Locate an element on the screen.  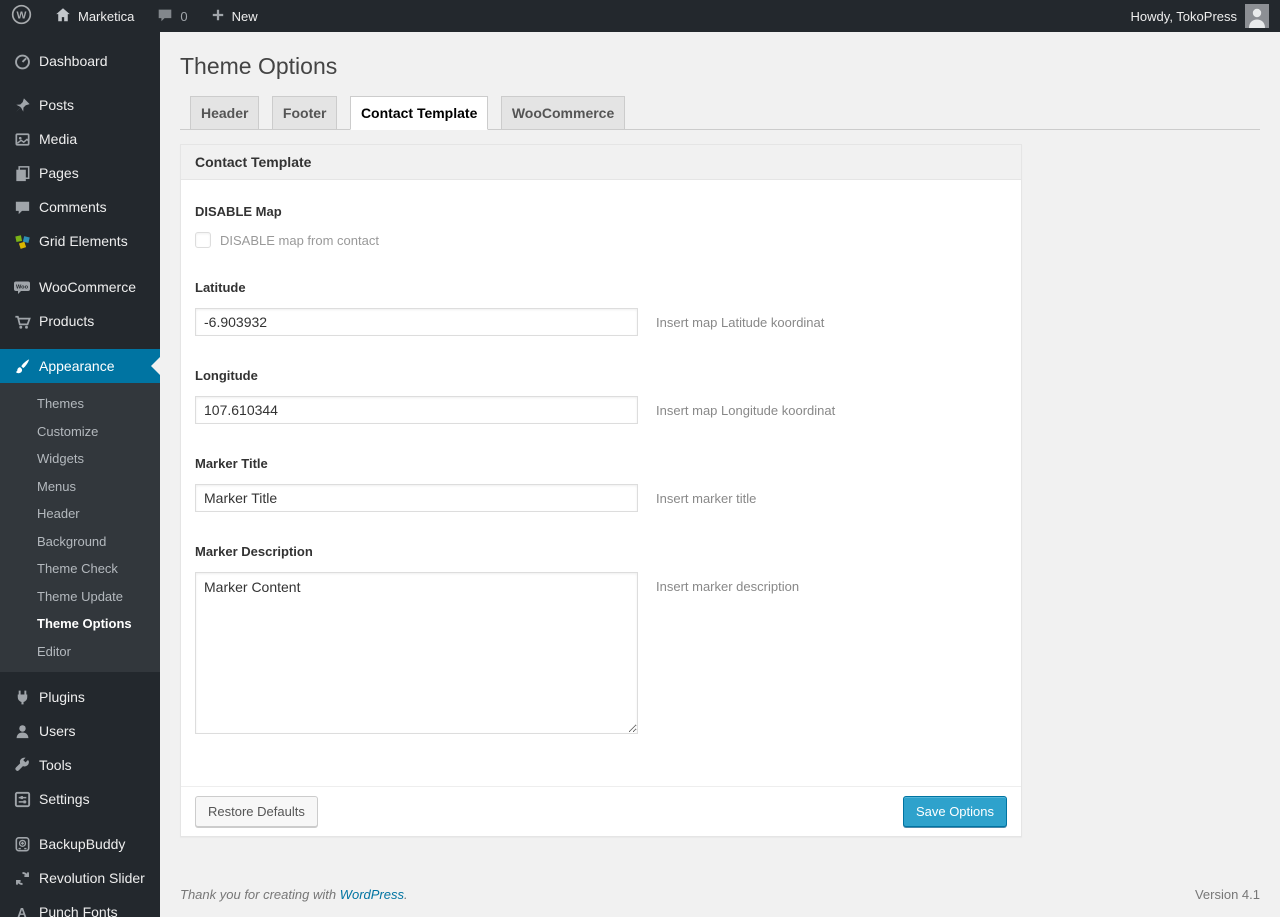
sidebar-item-woocommerce: Woo WooCommerce is located at coordinates (80, 287).